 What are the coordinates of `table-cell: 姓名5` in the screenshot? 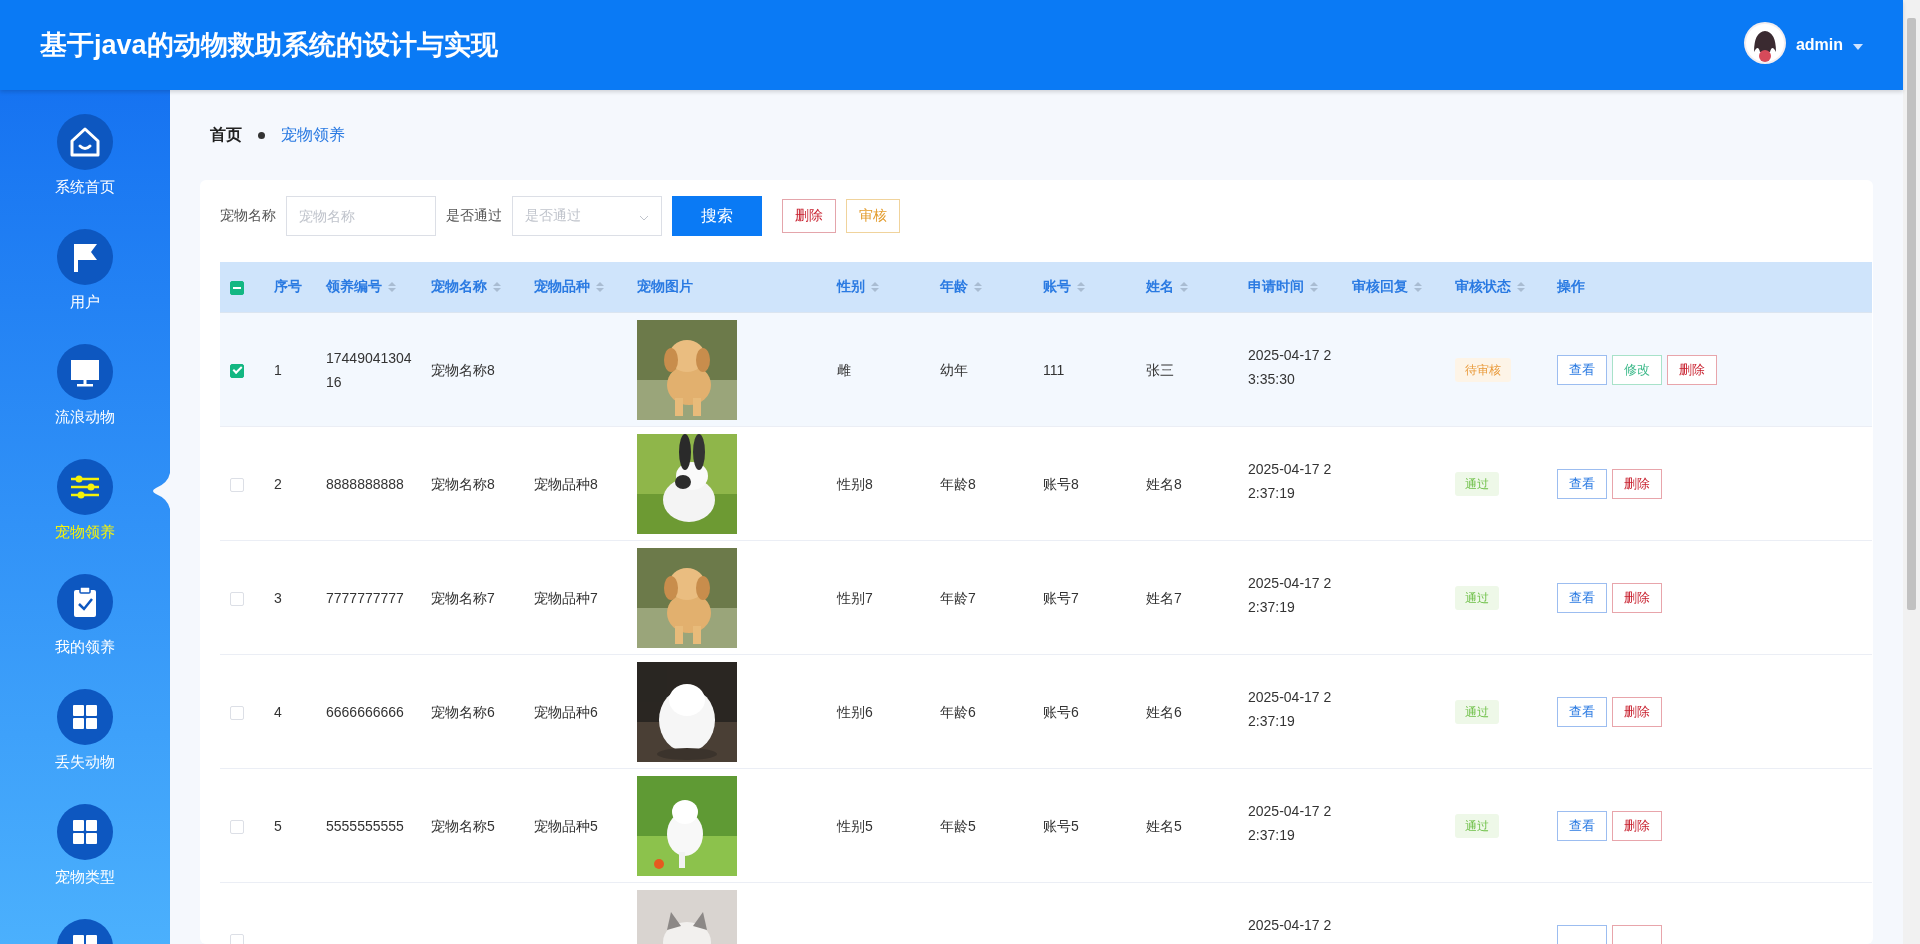 It's located at (1164, 825).